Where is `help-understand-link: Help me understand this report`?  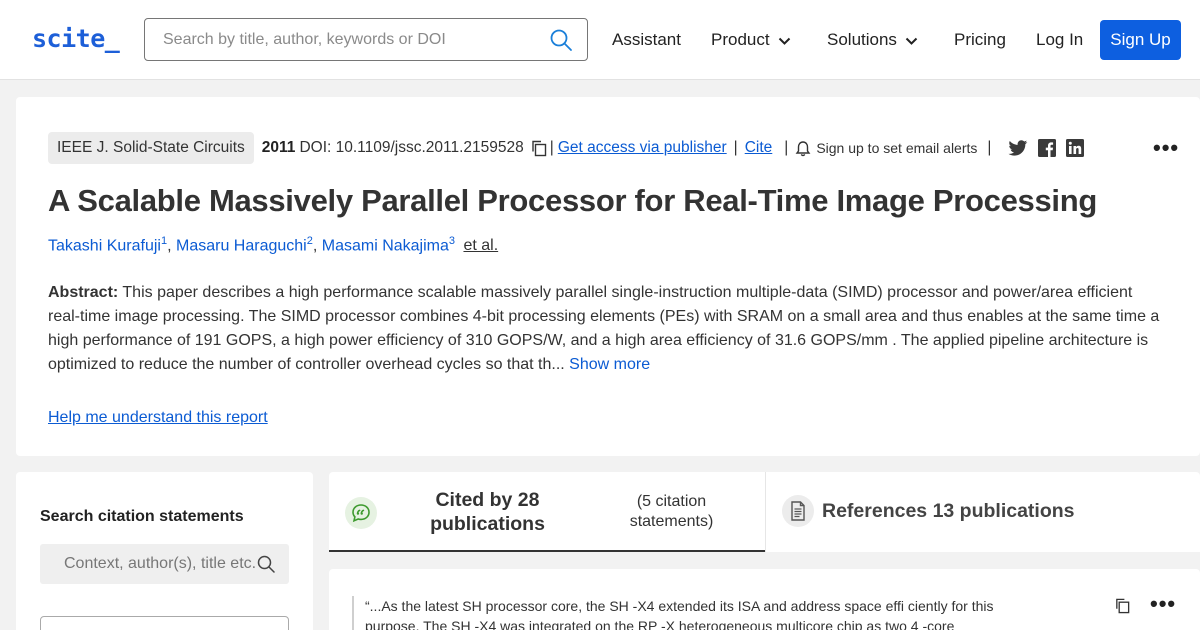
help-understand-link: Help me understand this report is located at coordinates (158, 418).